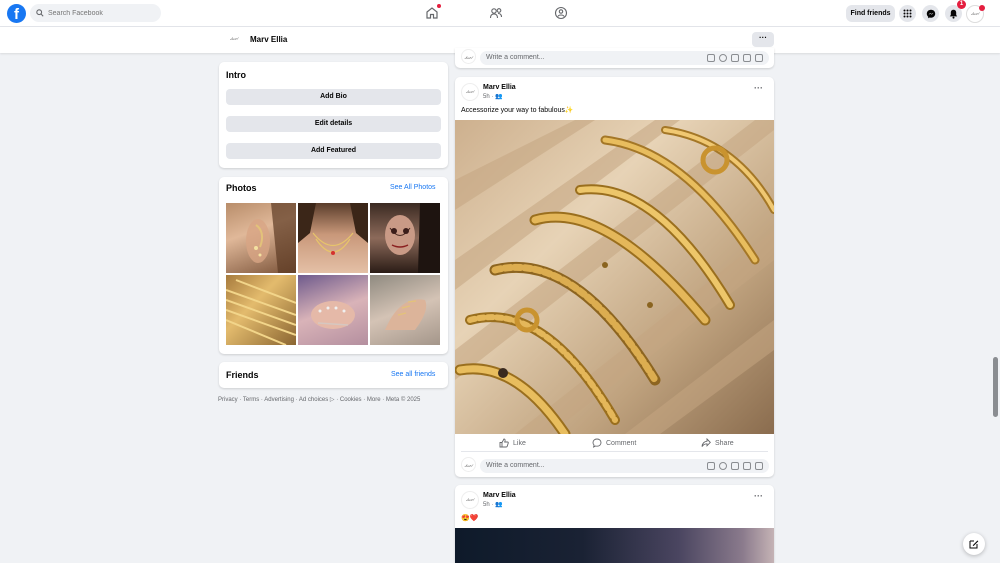 This screenshot has width=1000, height=563. I want to click on friends-title: Friends, so click(242, 375).